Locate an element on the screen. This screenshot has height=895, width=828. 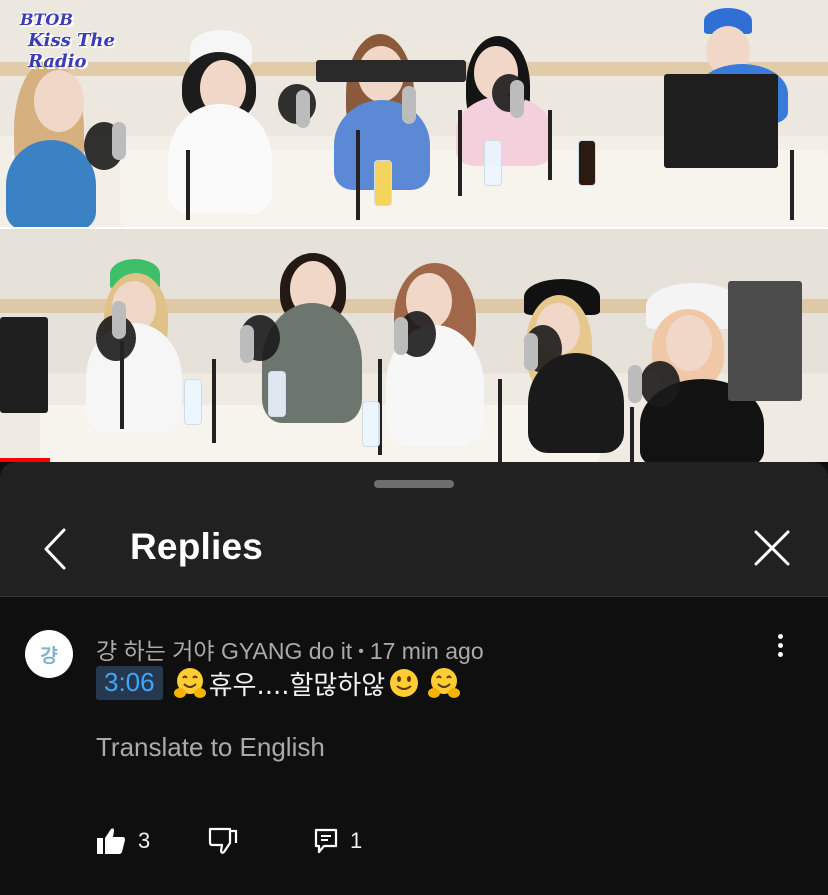
avatar-text: 걍 is located at coordinates (49, 655).